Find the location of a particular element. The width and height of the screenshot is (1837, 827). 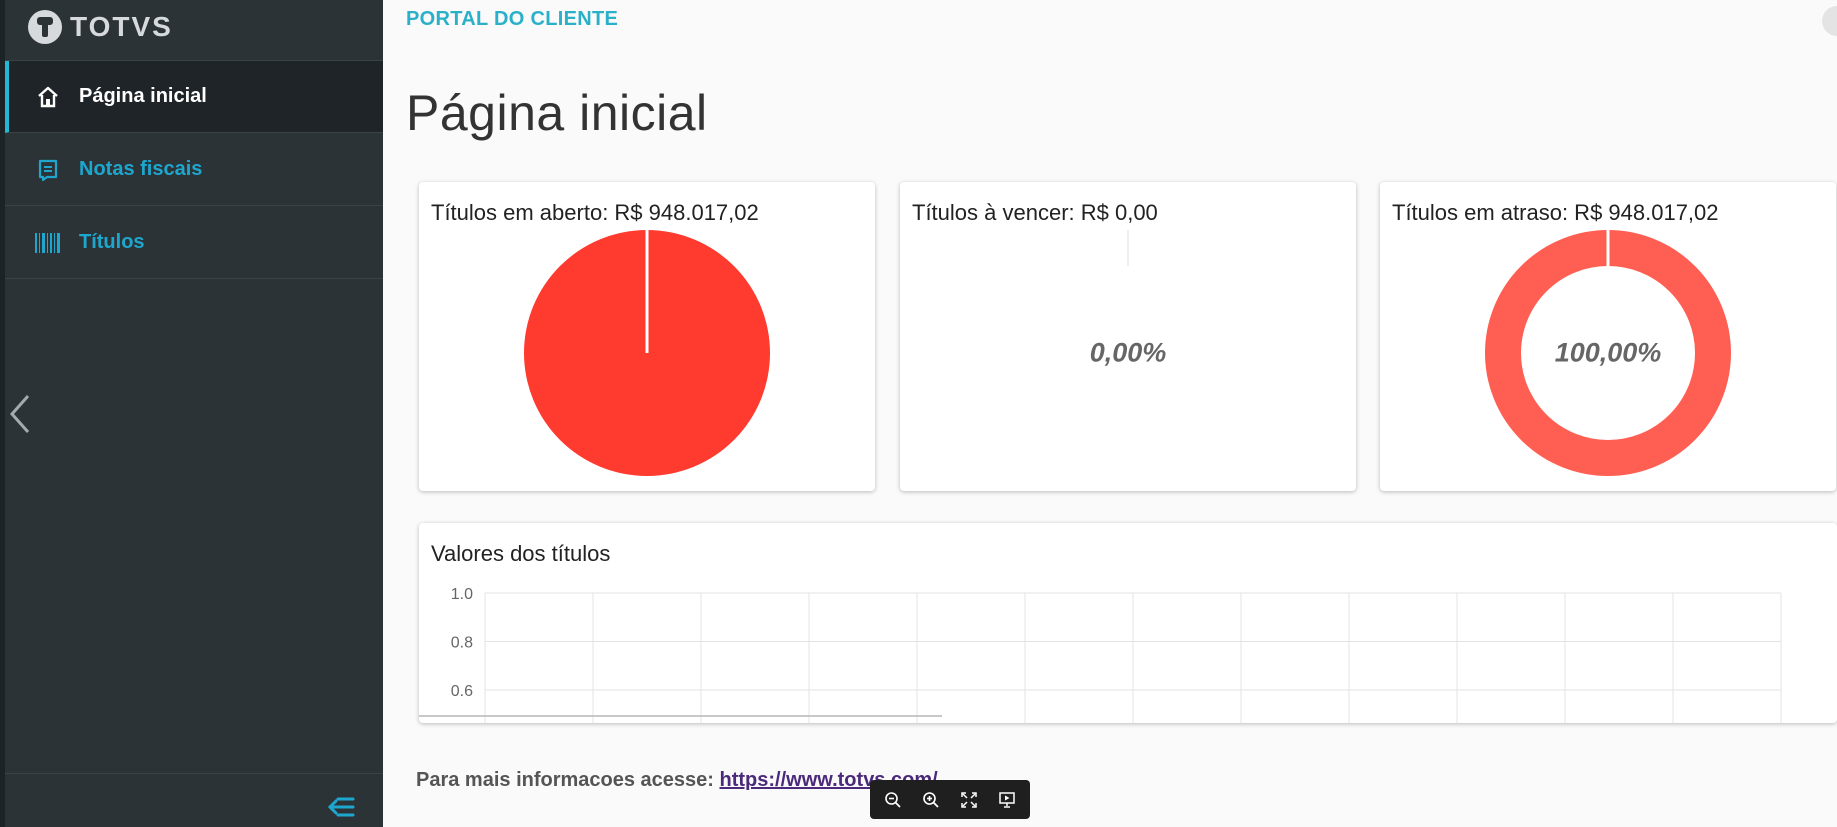

portal-title: PORTAL DO CLIENTE is located at coordinates (512, 19).